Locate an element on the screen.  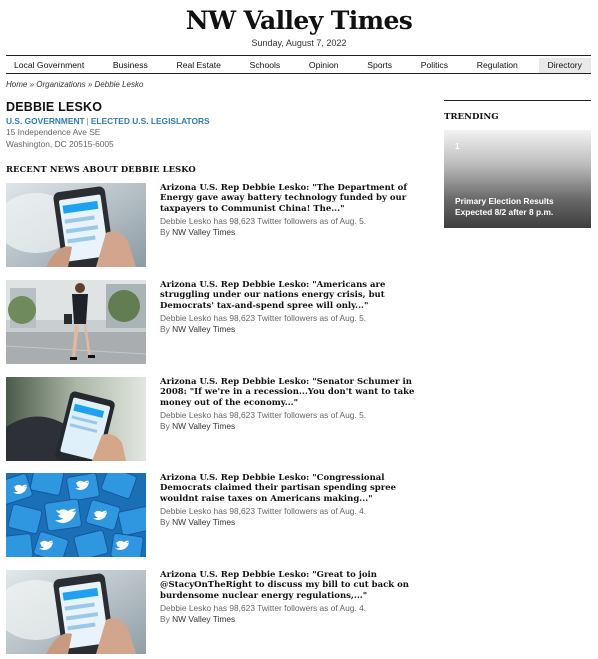
breadcrumb-current: Debbie Lesko is located at coordinates (119, 84).